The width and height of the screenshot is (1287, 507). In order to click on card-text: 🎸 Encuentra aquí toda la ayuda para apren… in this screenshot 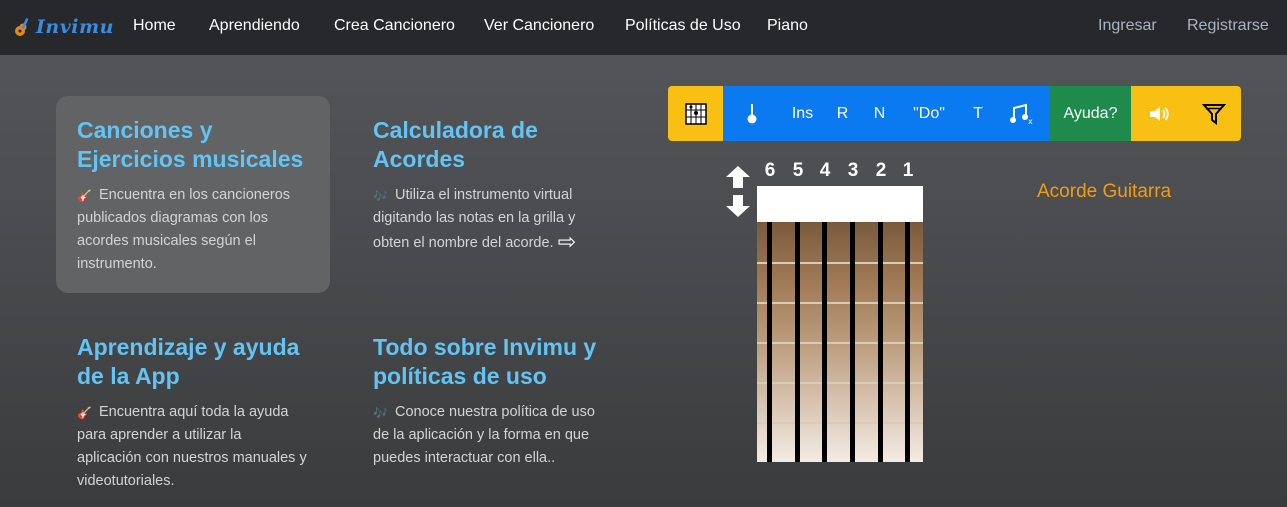, I will do `click(192, 446)`.